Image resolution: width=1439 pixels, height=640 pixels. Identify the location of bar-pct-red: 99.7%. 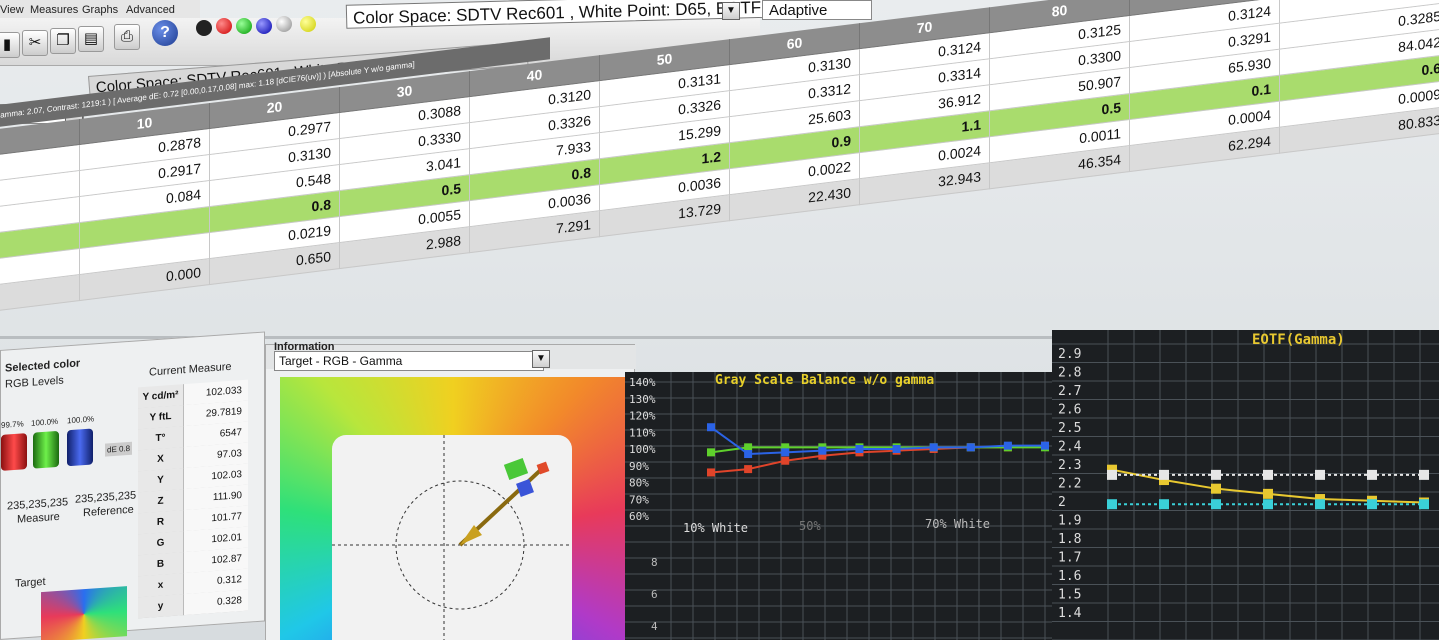
(12, 424).